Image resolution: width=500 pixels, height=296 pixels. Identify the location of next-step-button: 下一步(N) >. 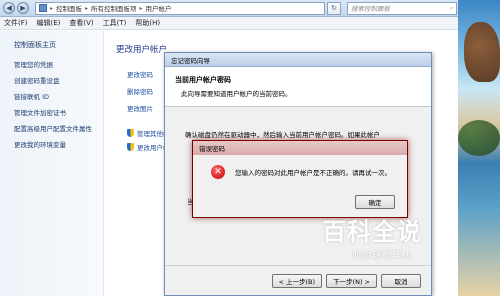
(351, 280).